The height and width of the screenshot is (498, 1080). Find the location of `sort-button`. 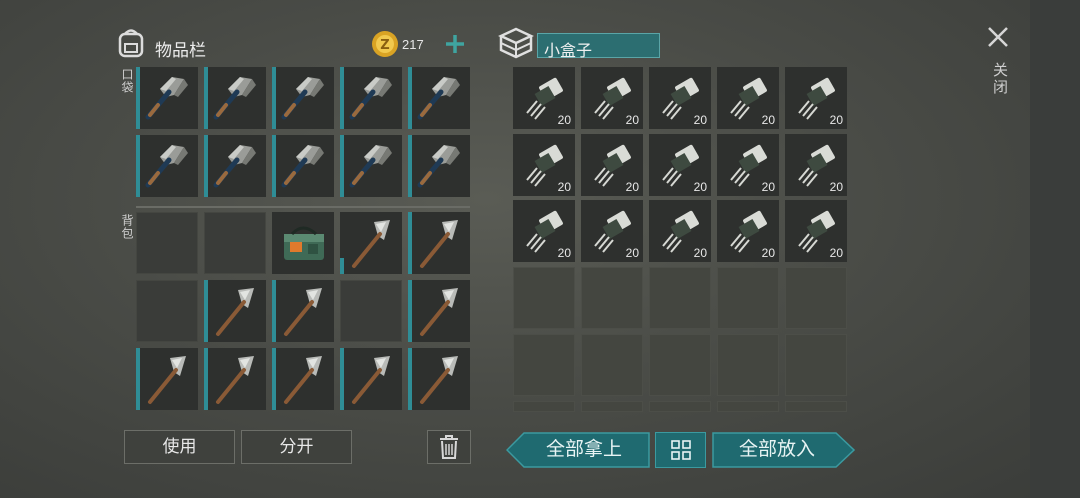

sort-button is located at coordinates (680, 450).